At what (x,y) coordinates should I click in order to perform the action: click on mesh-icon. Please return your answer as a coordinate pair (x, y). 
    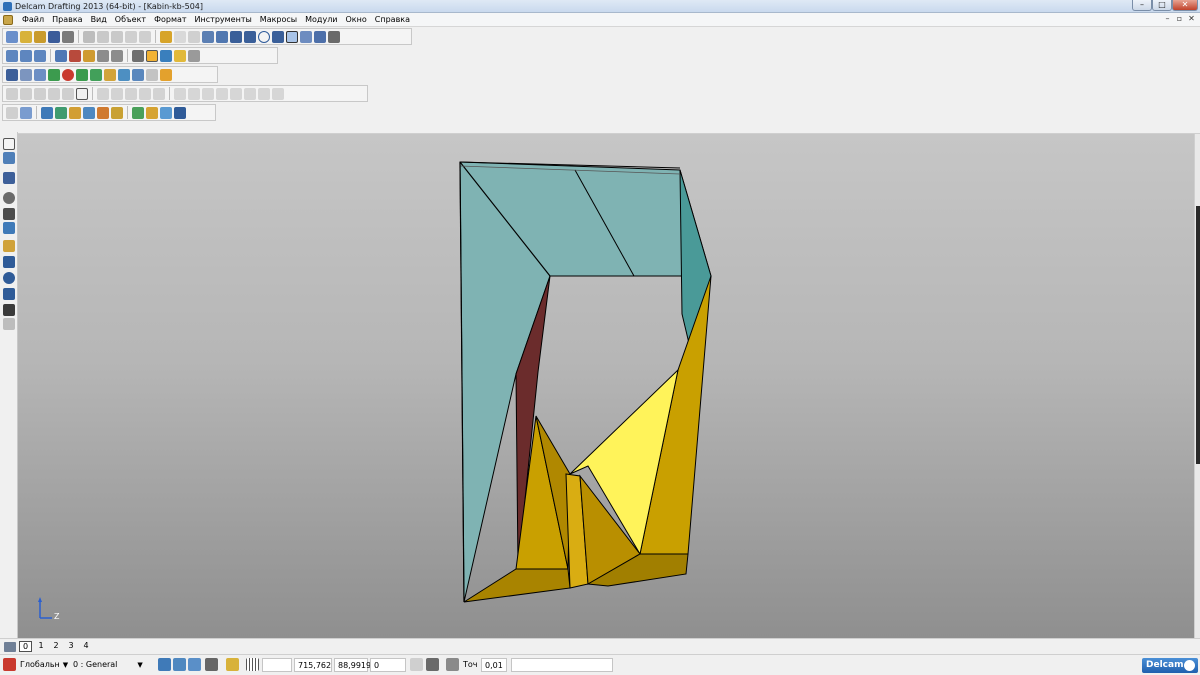
    Looking at the image, I should click on (152, 112).